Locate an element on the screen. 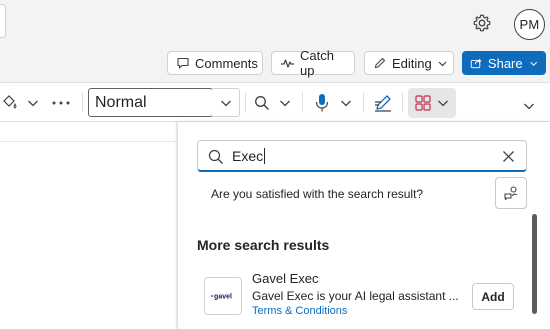 The image size is (550, 329). highlight-dropdown is located at coordinates (33, 103).